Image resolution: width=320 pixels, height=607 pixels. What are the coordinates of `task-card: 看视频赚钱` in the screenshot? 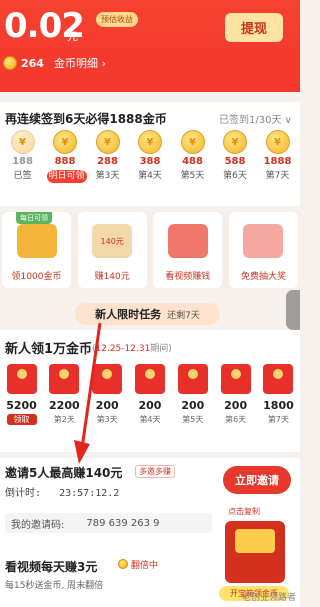 It's located at (188, 250).